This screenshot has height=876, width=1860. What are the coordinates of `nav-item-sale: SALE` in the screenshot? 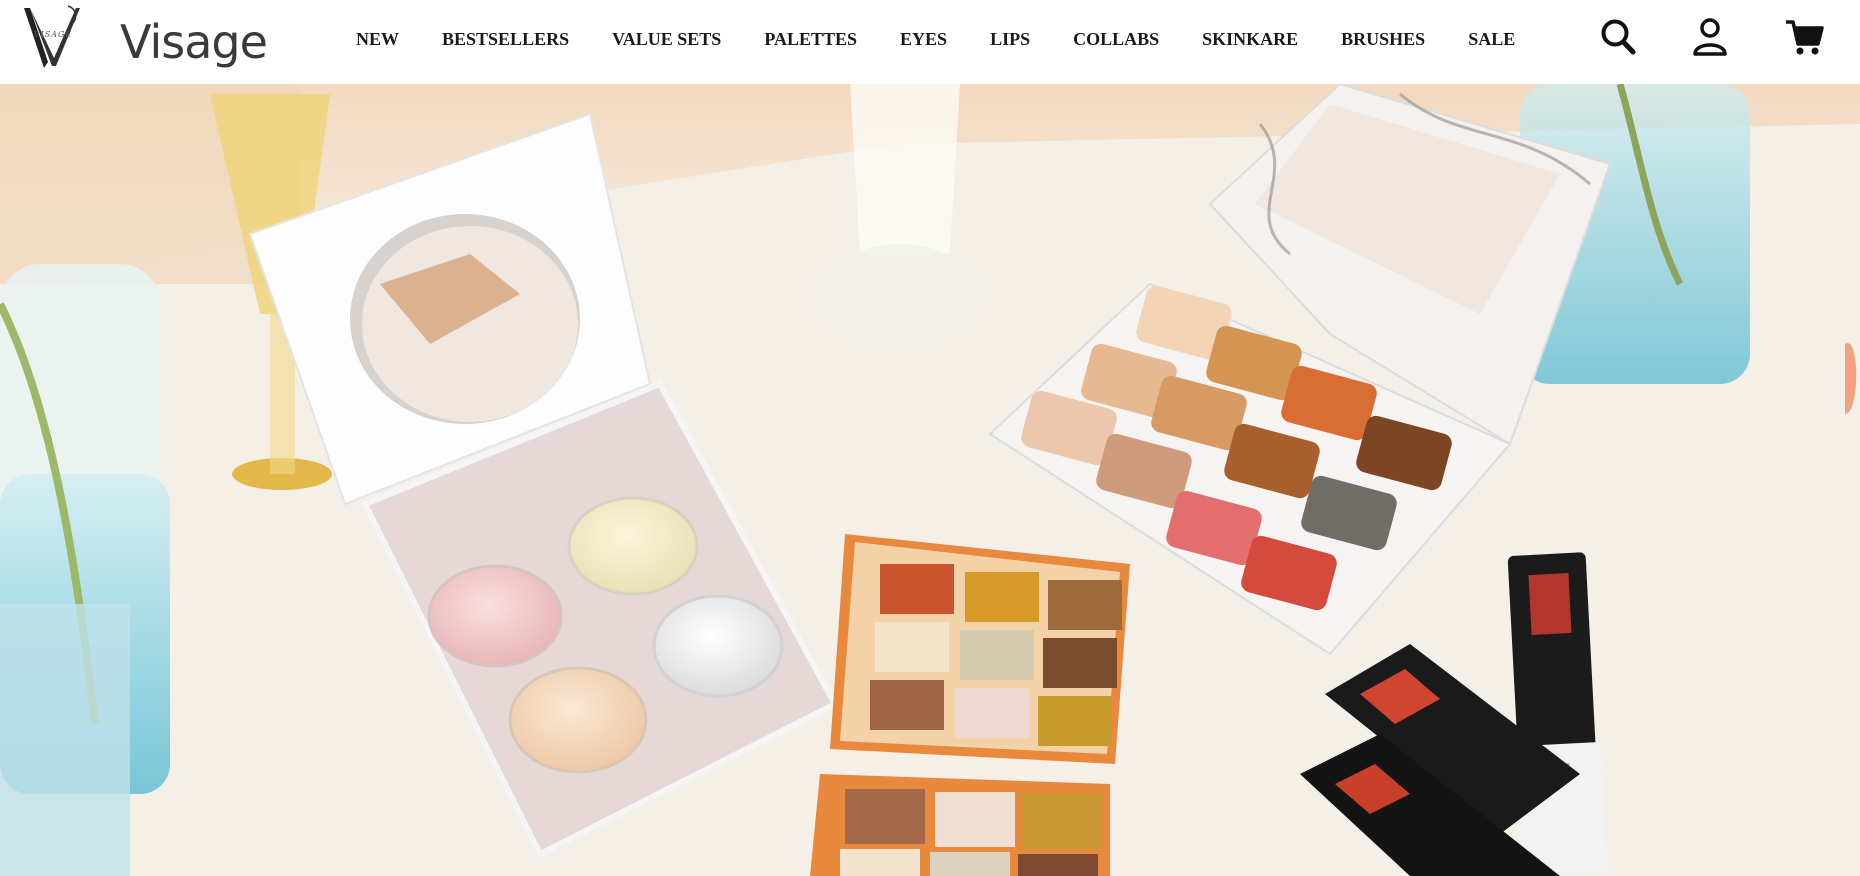 It's located at (1491, 39).